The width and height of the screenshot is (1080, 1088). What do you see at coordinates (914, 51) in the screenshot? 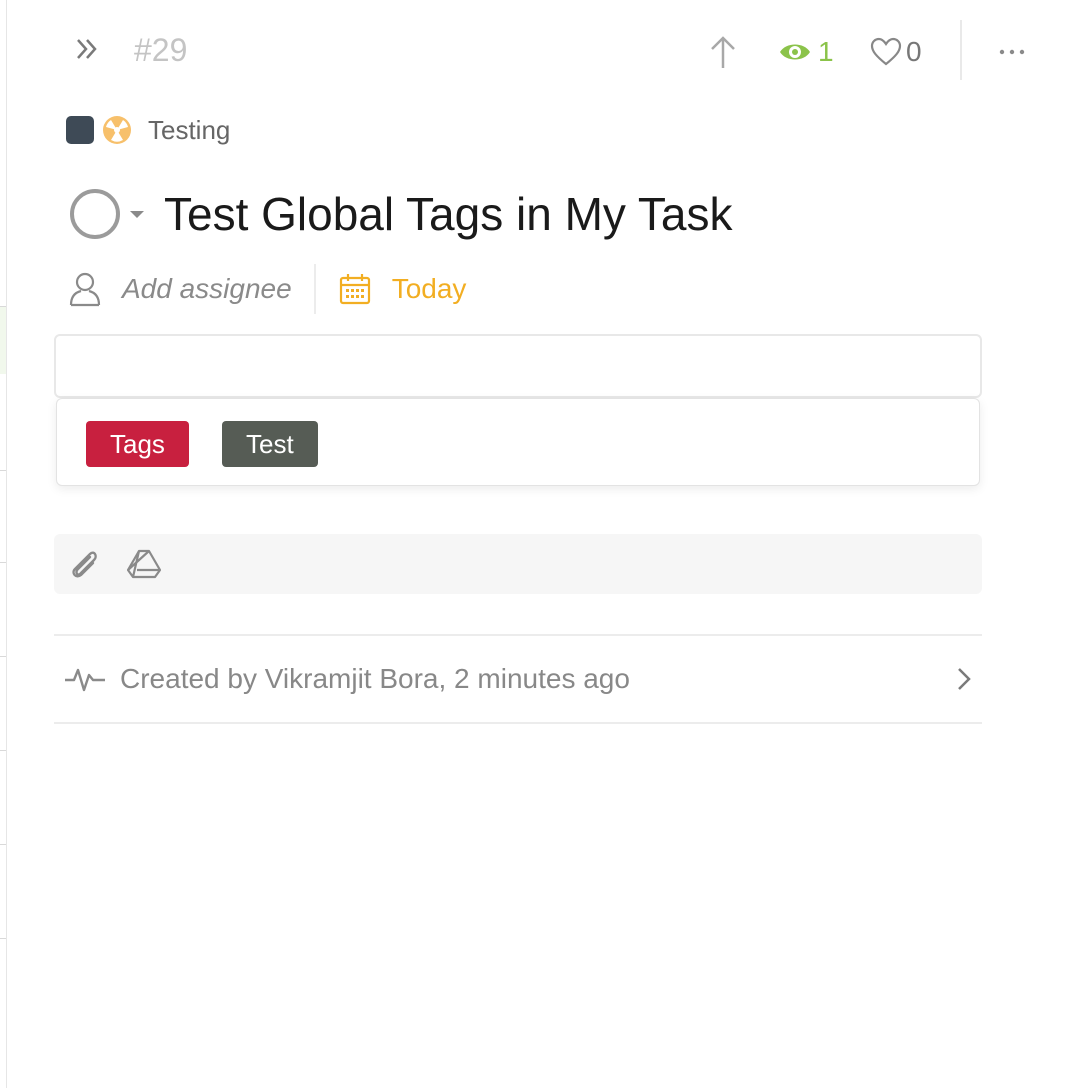
I see `likes-count: 0` at bounding box center [914, 51].